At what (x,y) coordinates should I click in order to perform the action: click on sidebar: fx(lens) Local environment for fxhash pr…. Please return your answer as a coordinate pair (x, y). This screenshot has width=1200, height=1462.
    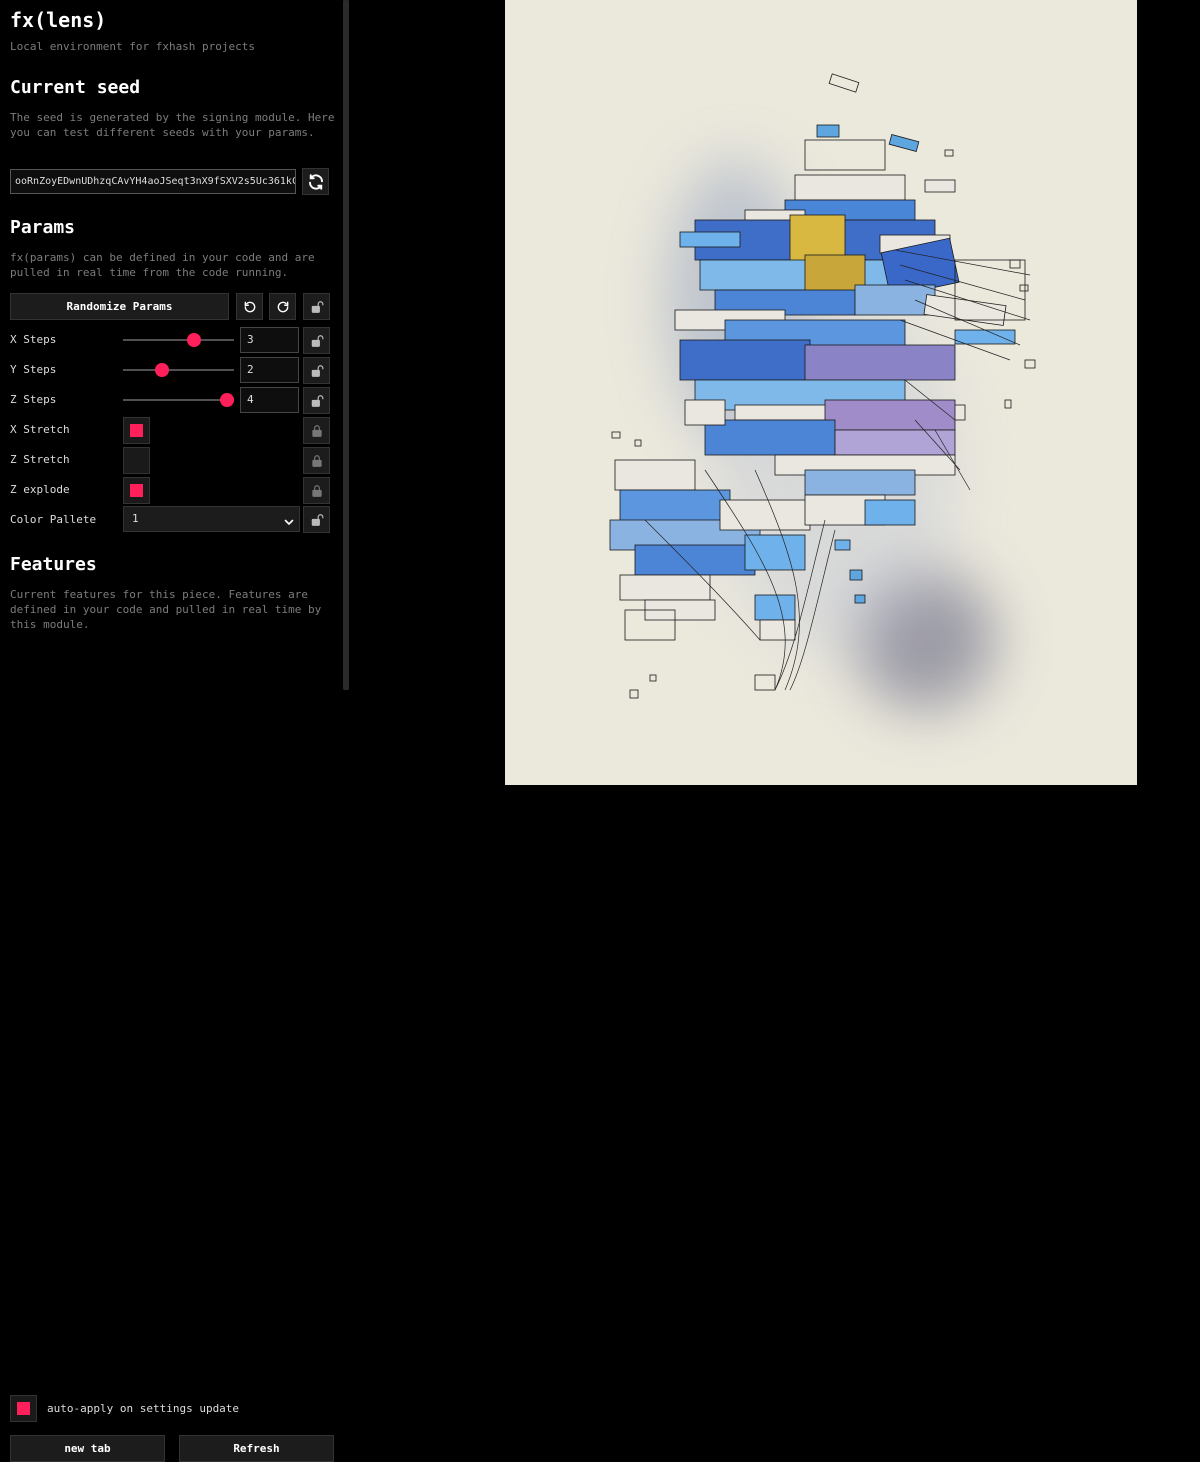
    Looking at the image, I should click on (171, 345).